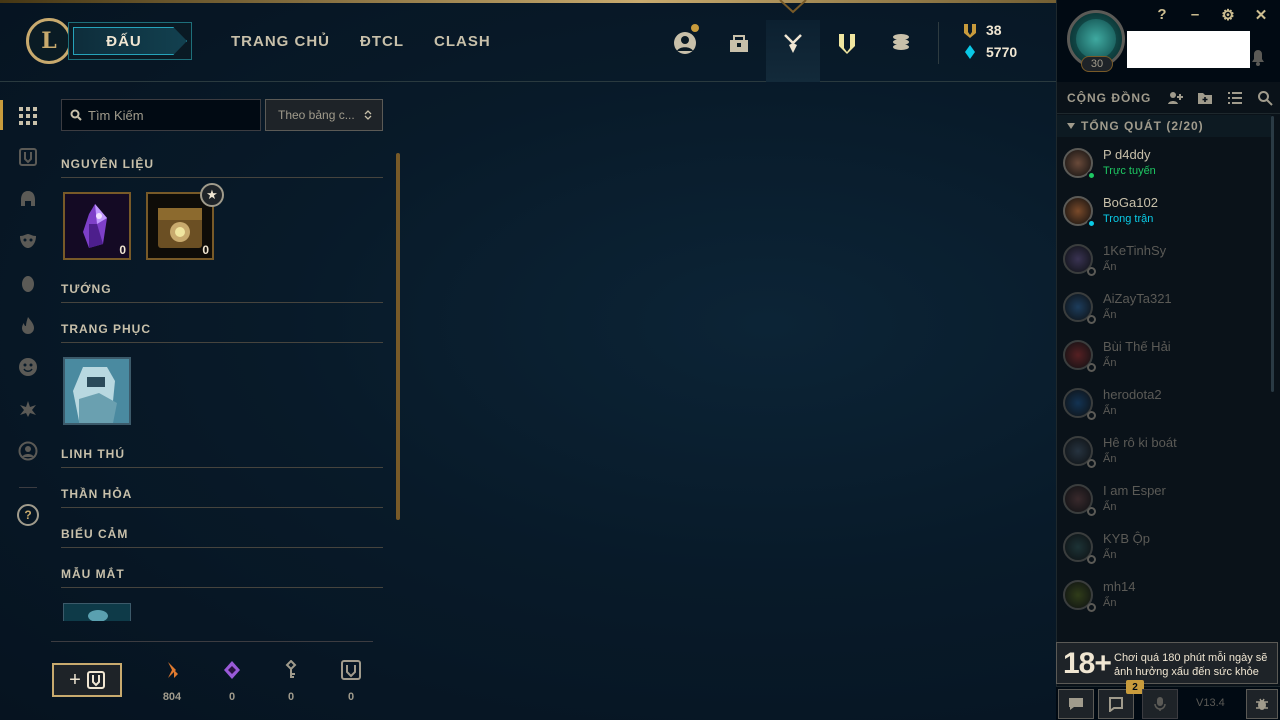 This screenshot has width=1280, height=720. I want to click on client-version: V13.4, so click(1210, 703).